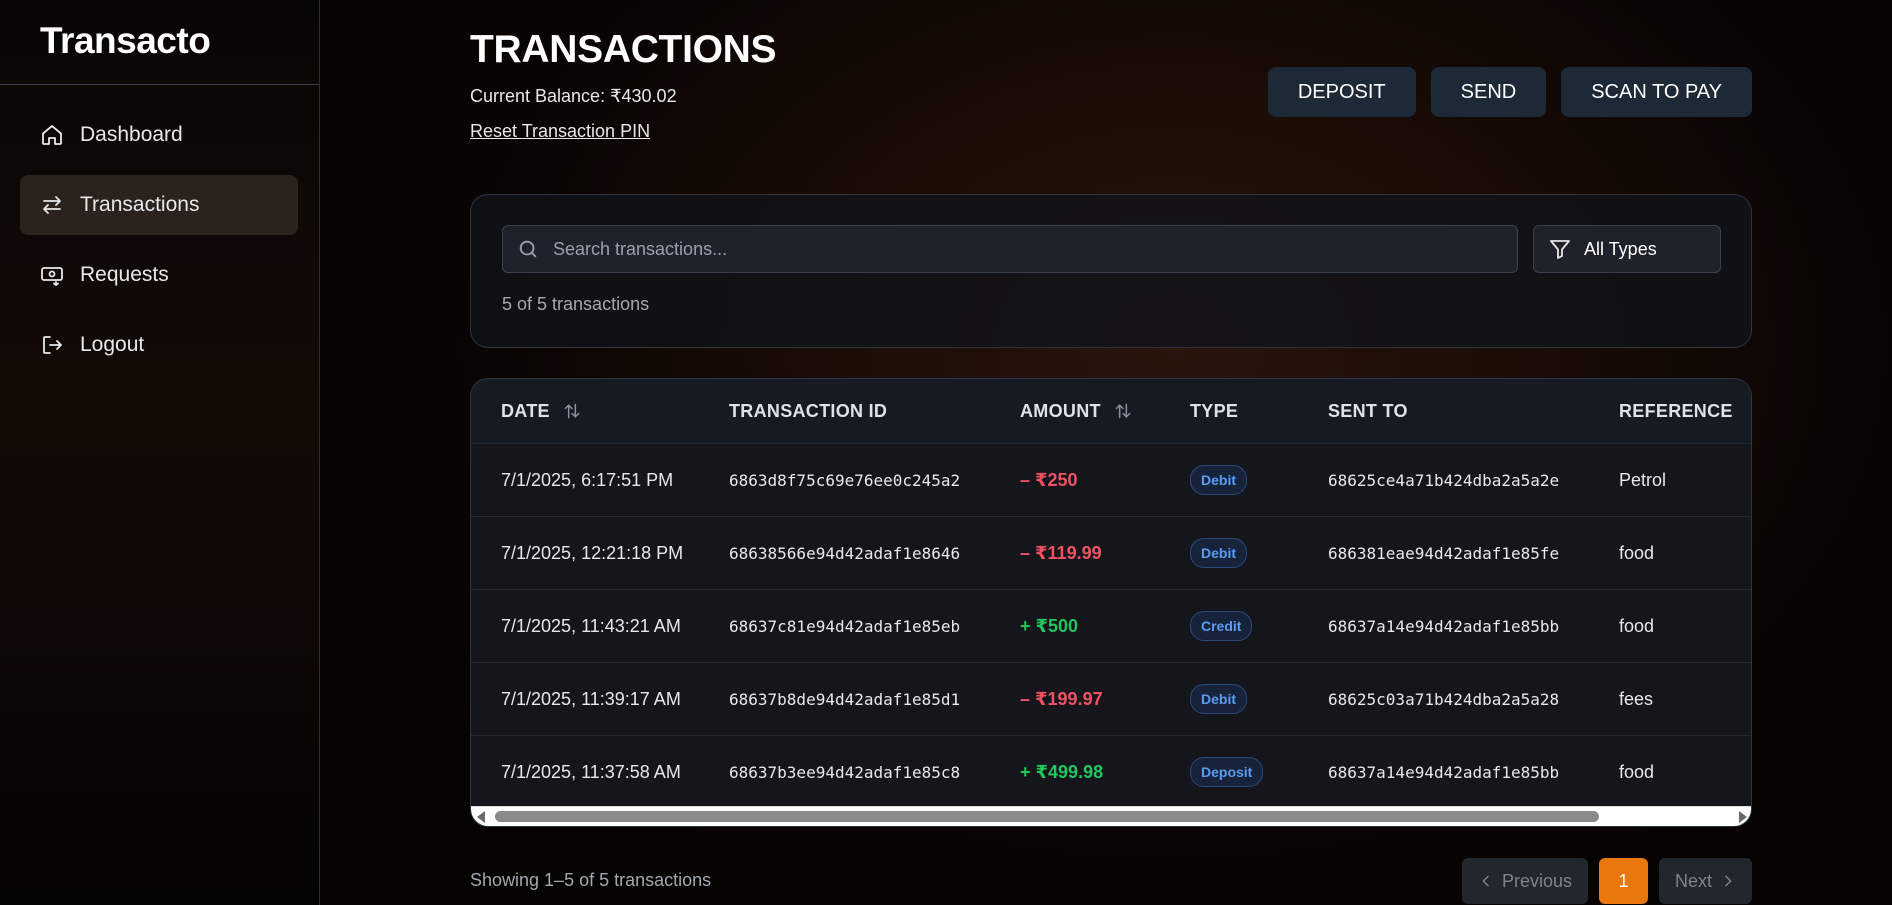 This screenshot has width=1892, height=905. I want to click on action-buttons: DEPOSIT SEND SCAN TO PAY, so click(1509, 92).